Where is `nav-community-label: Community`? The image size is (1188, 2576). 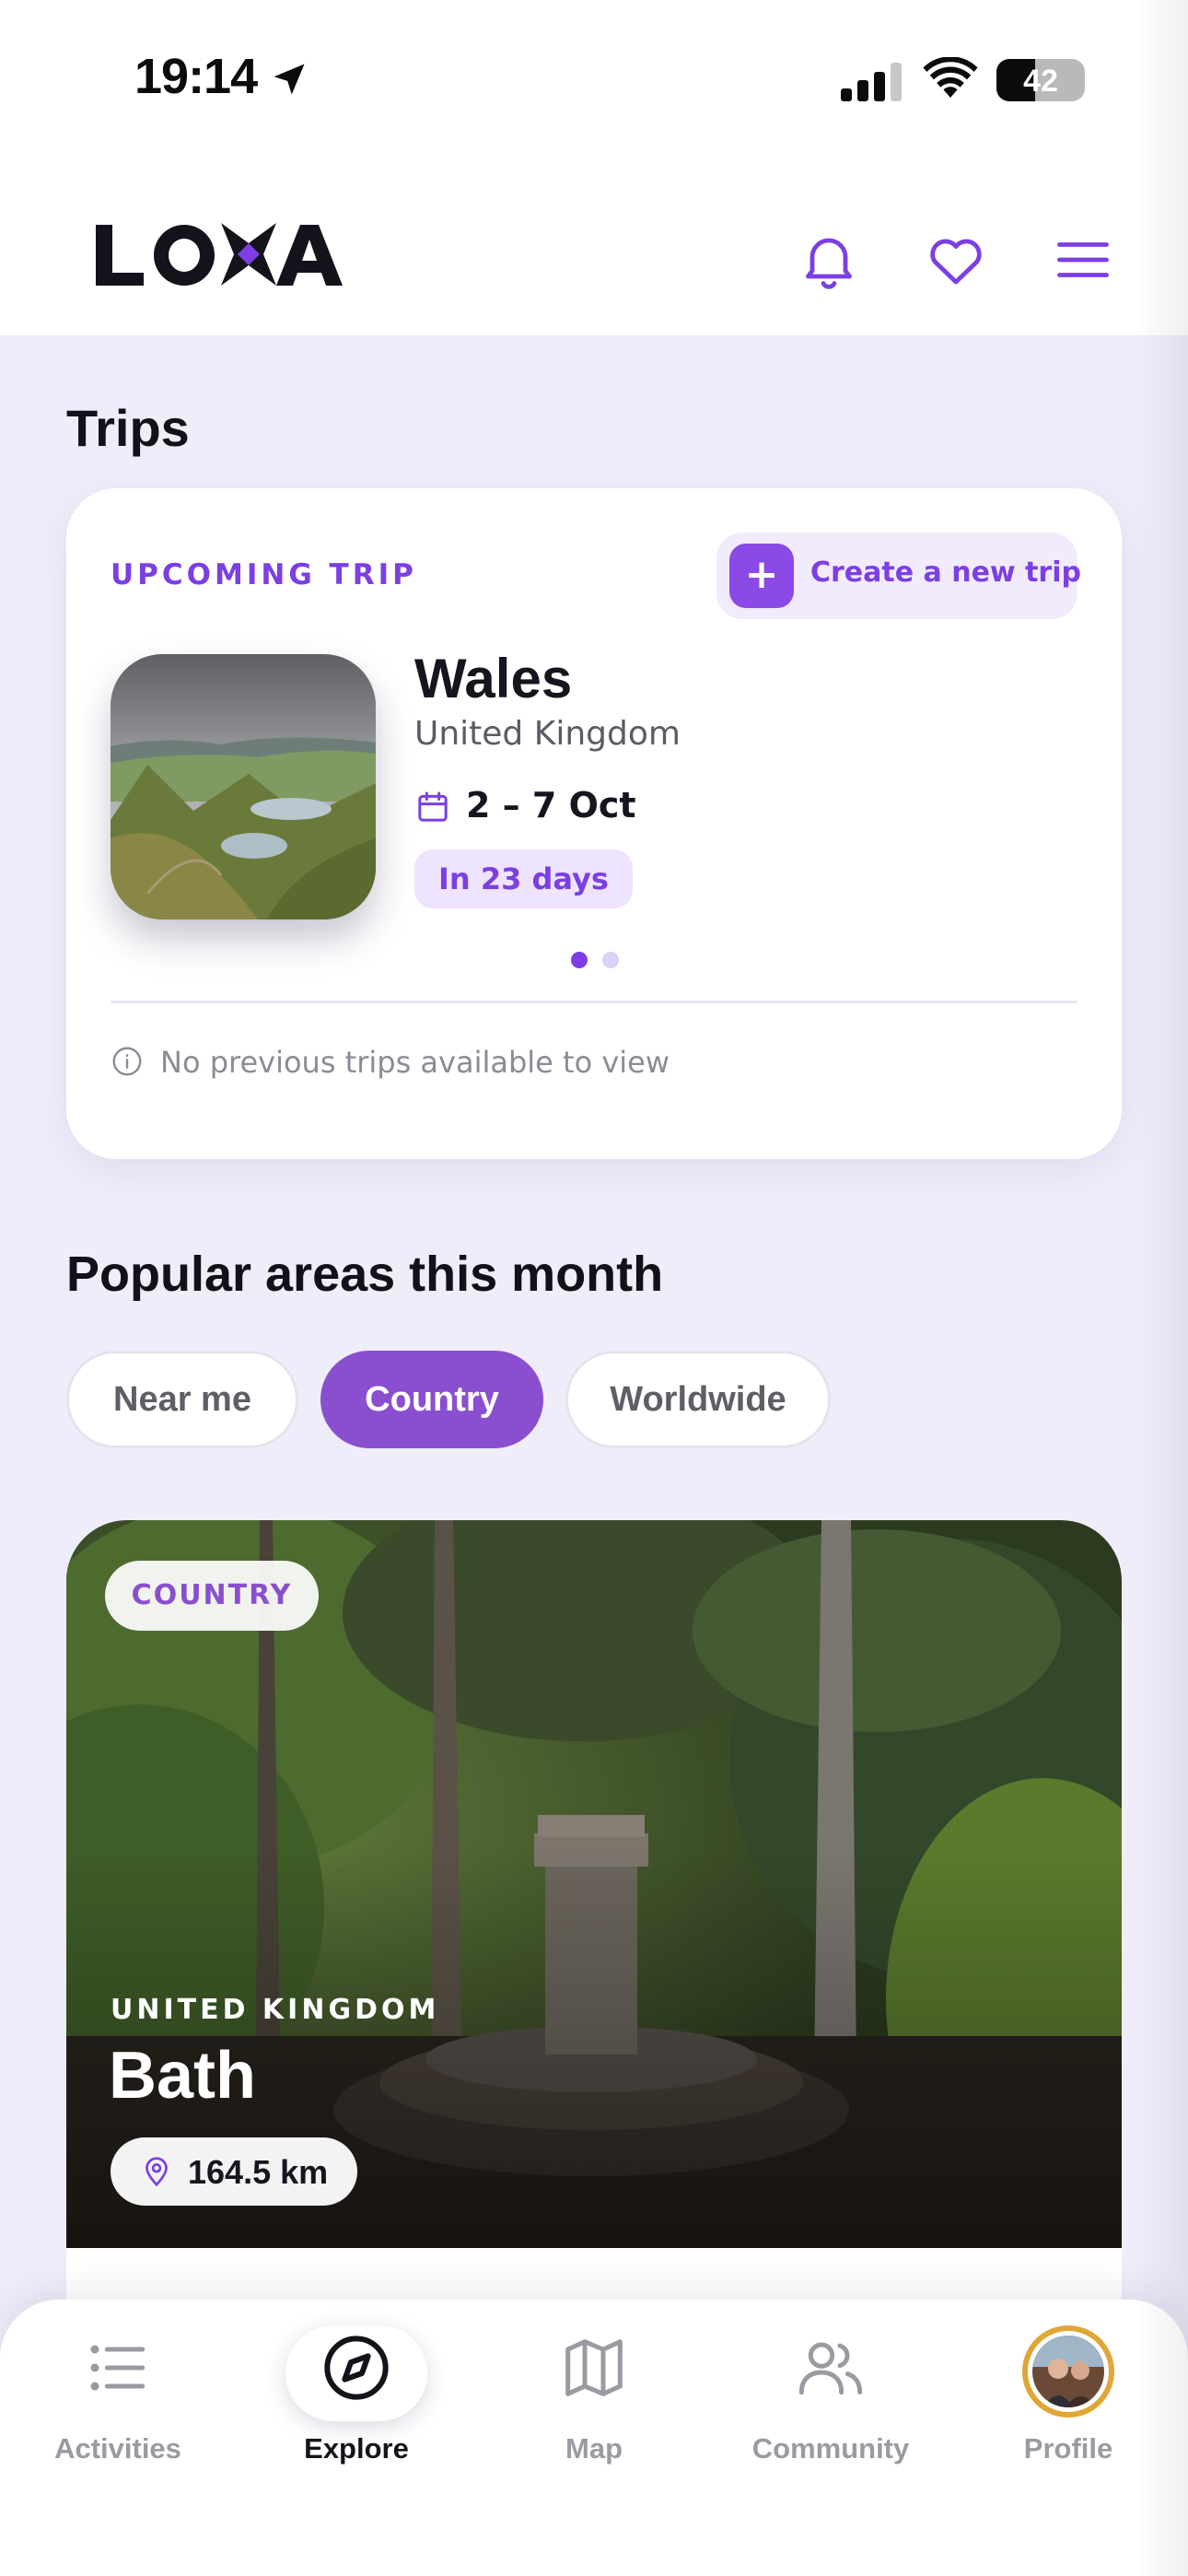
nav-community-label: Community is located at coordinates (830, 2448).